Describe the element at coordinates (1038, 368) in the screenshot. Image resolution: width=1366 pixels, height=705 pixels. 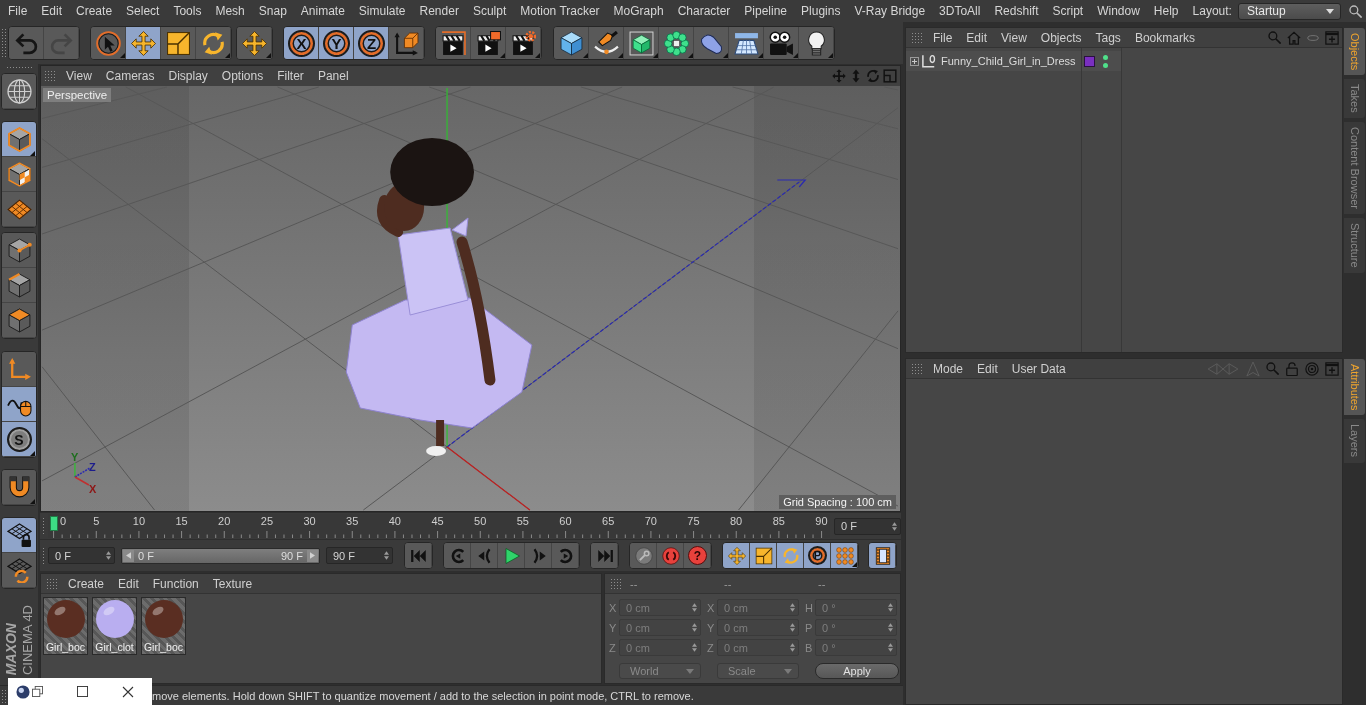
I see `menu-item: User Data` at that location.